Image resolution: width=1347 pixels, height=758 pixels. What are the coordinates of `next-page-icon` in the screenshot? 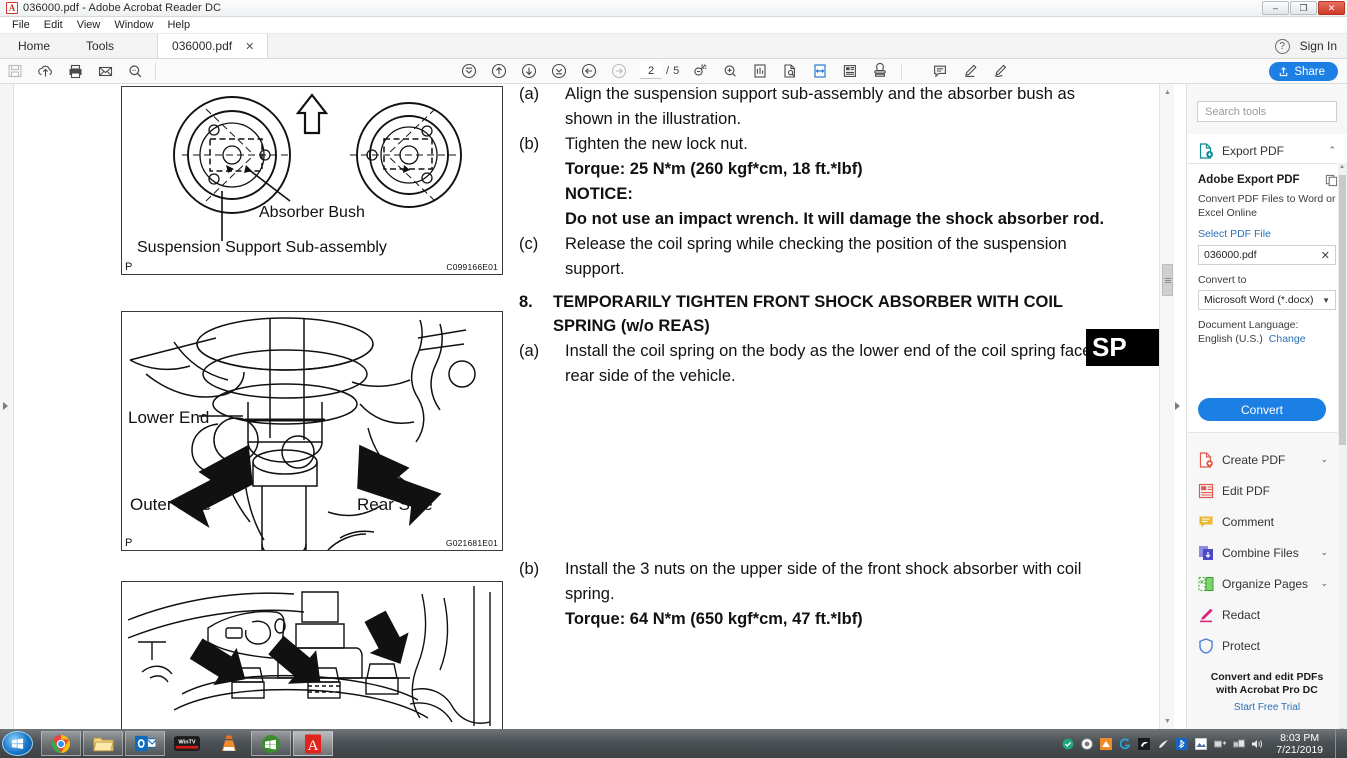 It's located at (529, 71).